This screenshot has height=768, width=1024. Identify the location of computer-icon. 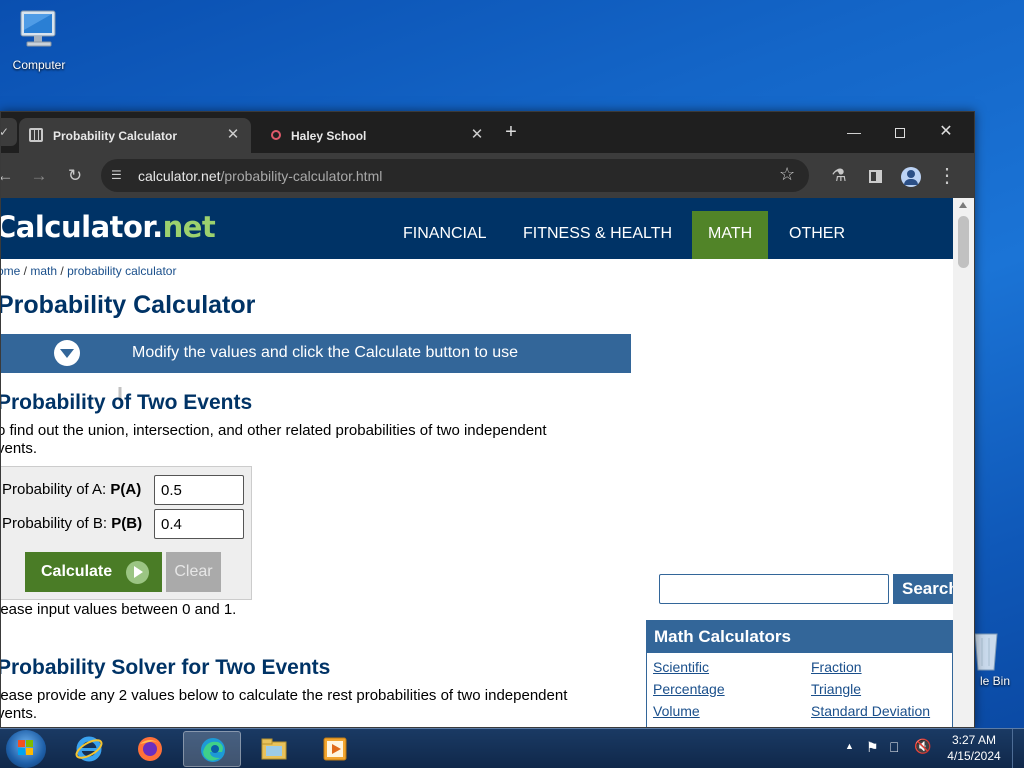
(39, 31).